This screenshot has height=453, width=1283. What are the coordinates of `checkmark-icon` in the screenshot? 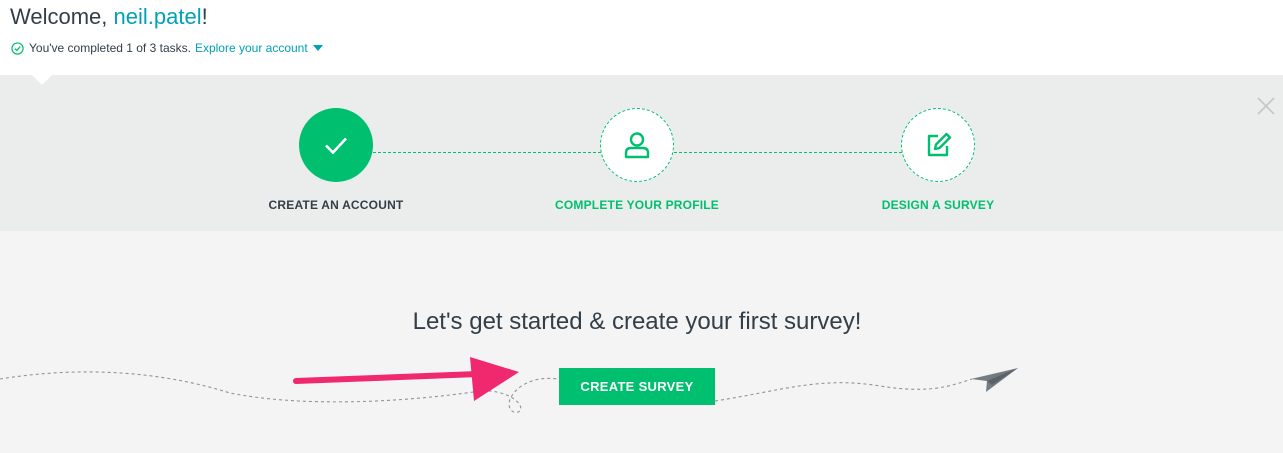 It's located at (336, 146).